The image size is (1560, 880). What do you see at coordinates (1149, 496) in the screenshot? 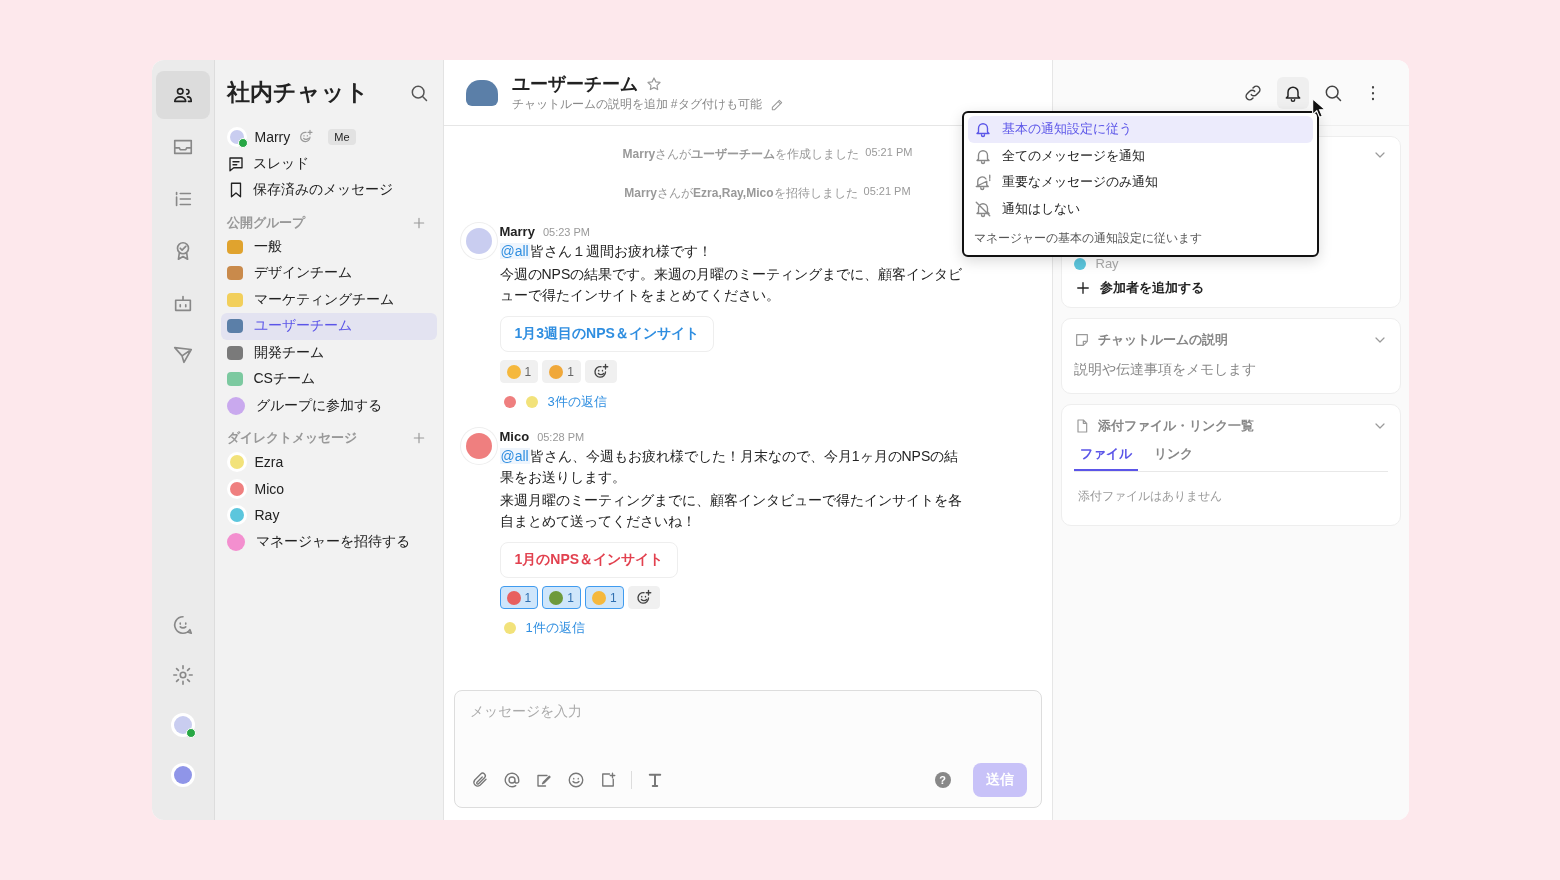
I see `empty-message: 添付ファイルはありません` at bounding box center [1149, 496].